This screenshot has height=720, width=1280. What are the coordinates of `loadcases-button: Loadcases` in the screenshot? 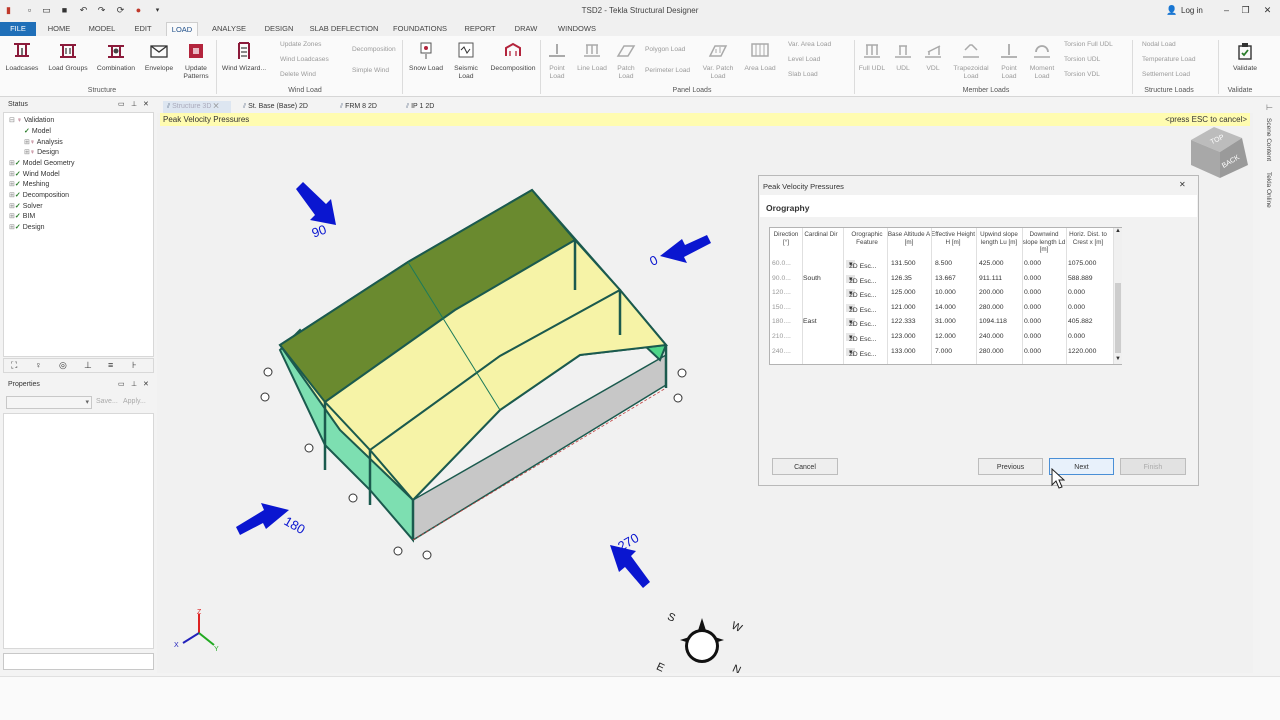 It's located at (22, 55).